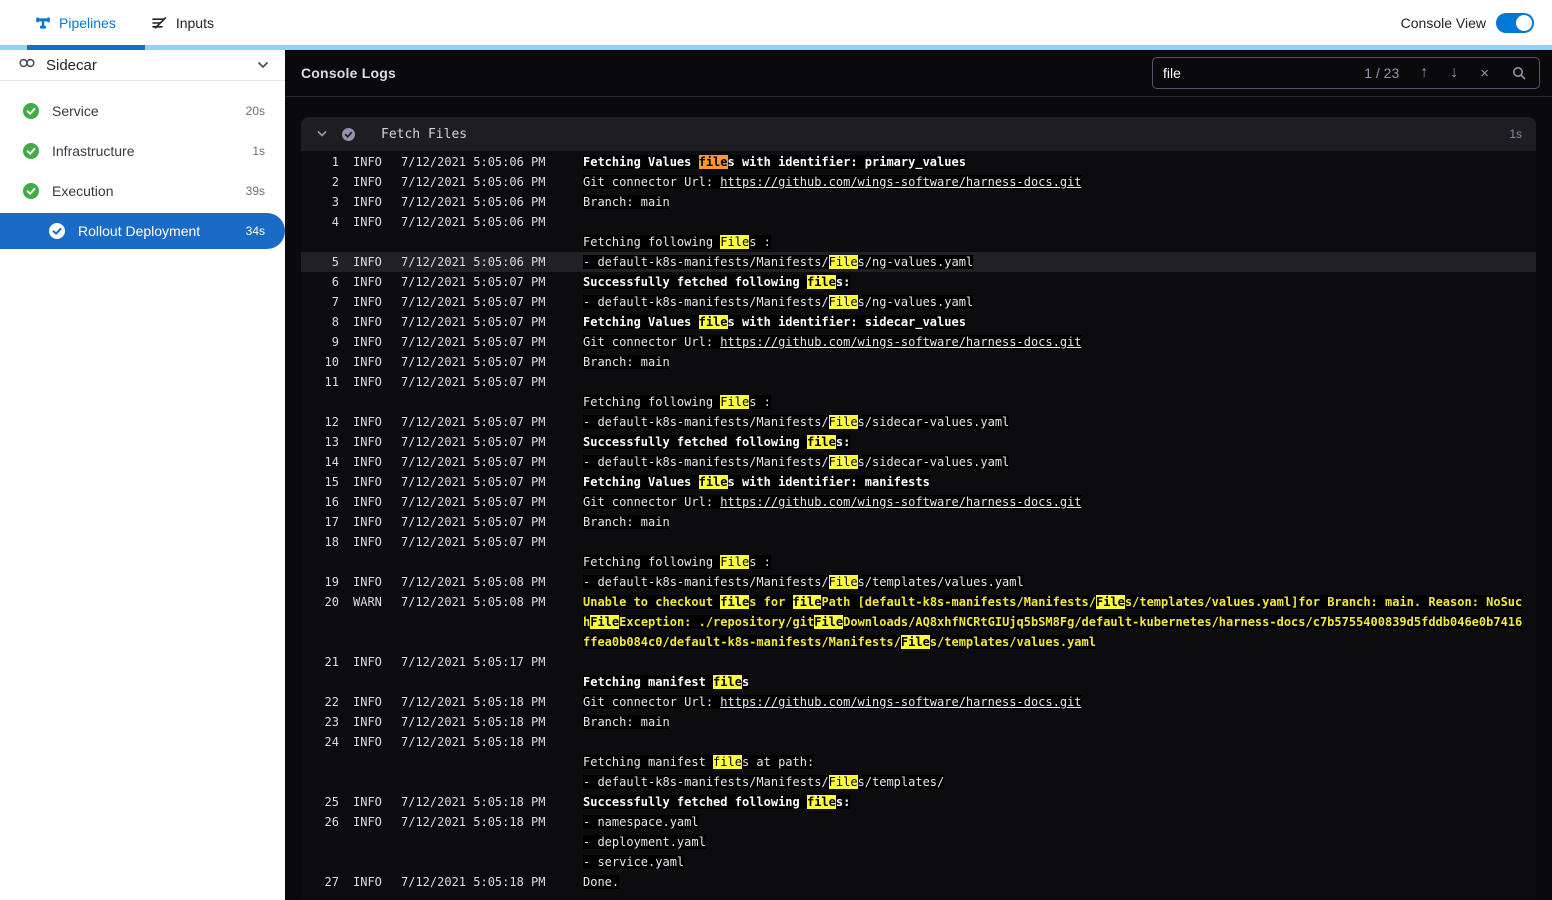  What do you see at coordinates (142, 65) in the screenshot?
I see `stage-header-sidecar: Sidecar` at bounding box center [142, 65].